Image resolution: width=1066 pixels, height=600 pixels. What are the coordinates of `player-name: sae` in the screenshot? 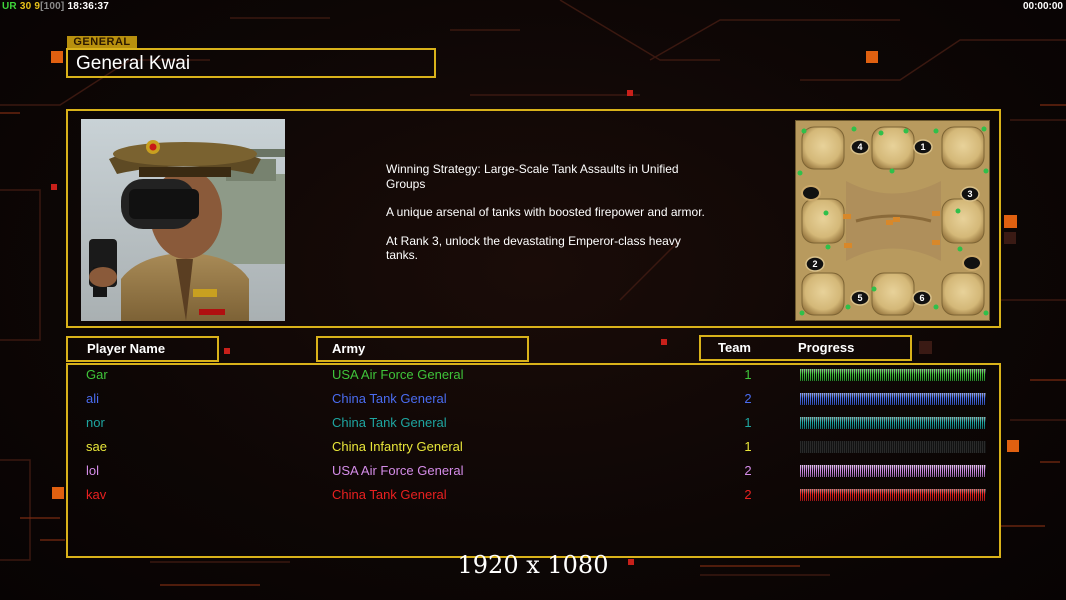 It's located at (96, 446).